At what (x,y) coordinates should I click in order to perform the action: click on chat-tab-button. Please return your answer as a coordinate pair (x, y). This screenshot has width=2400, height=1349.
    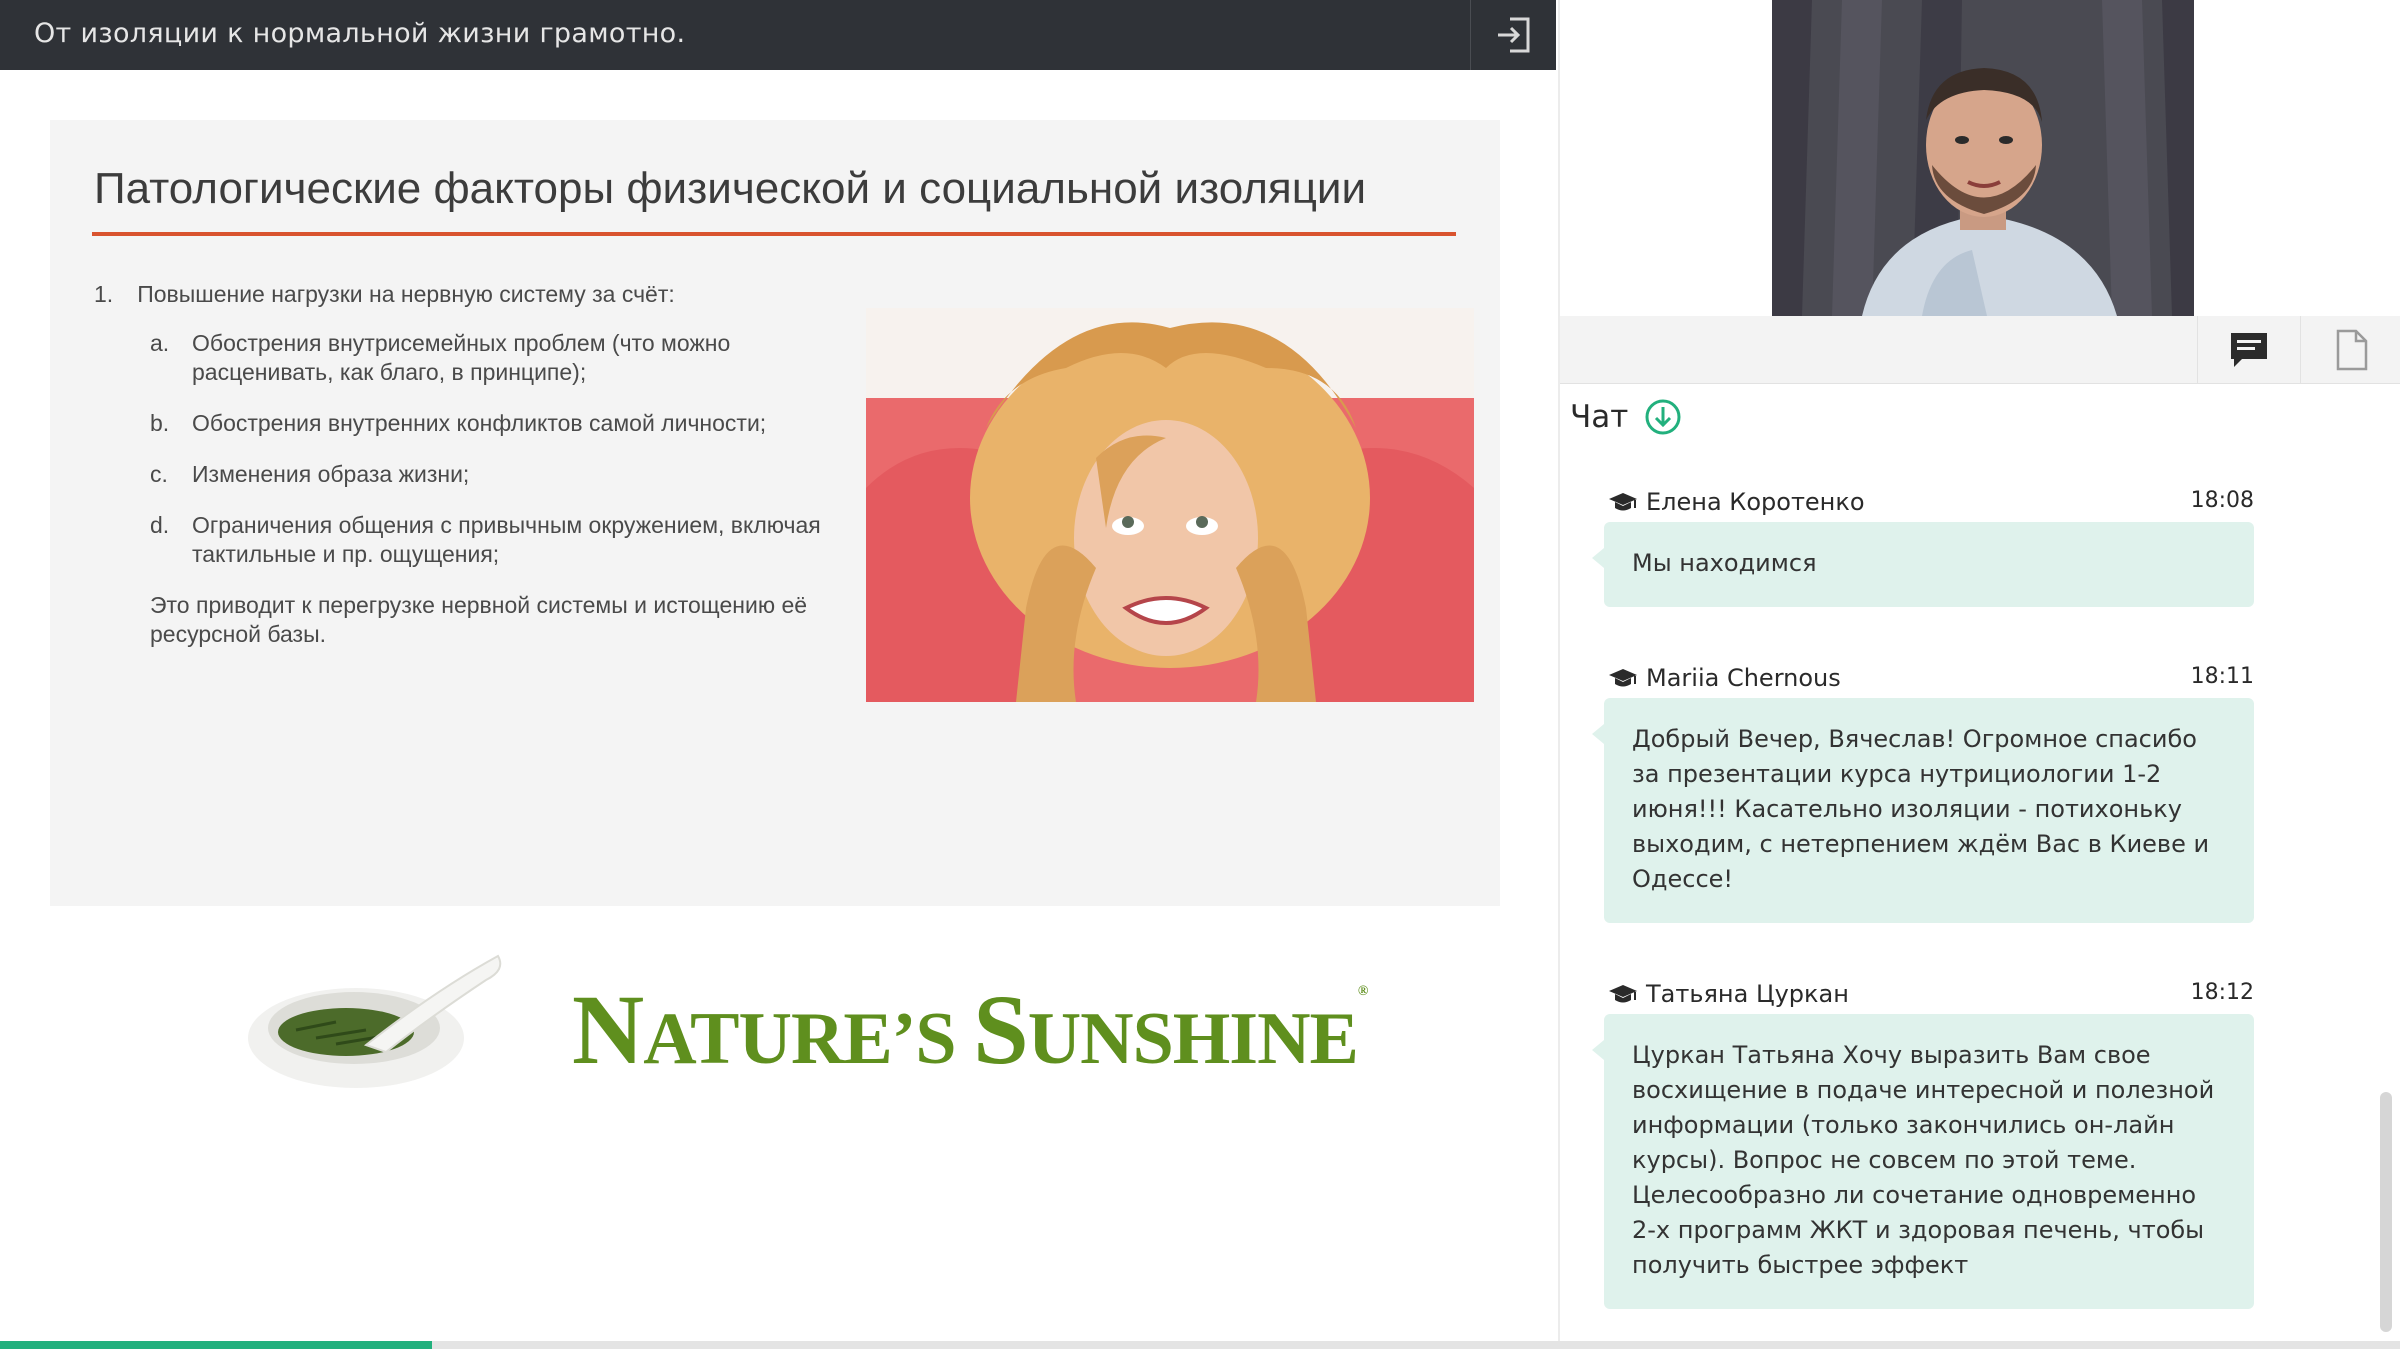
    Looking at the image, I should click on (2248, 350).